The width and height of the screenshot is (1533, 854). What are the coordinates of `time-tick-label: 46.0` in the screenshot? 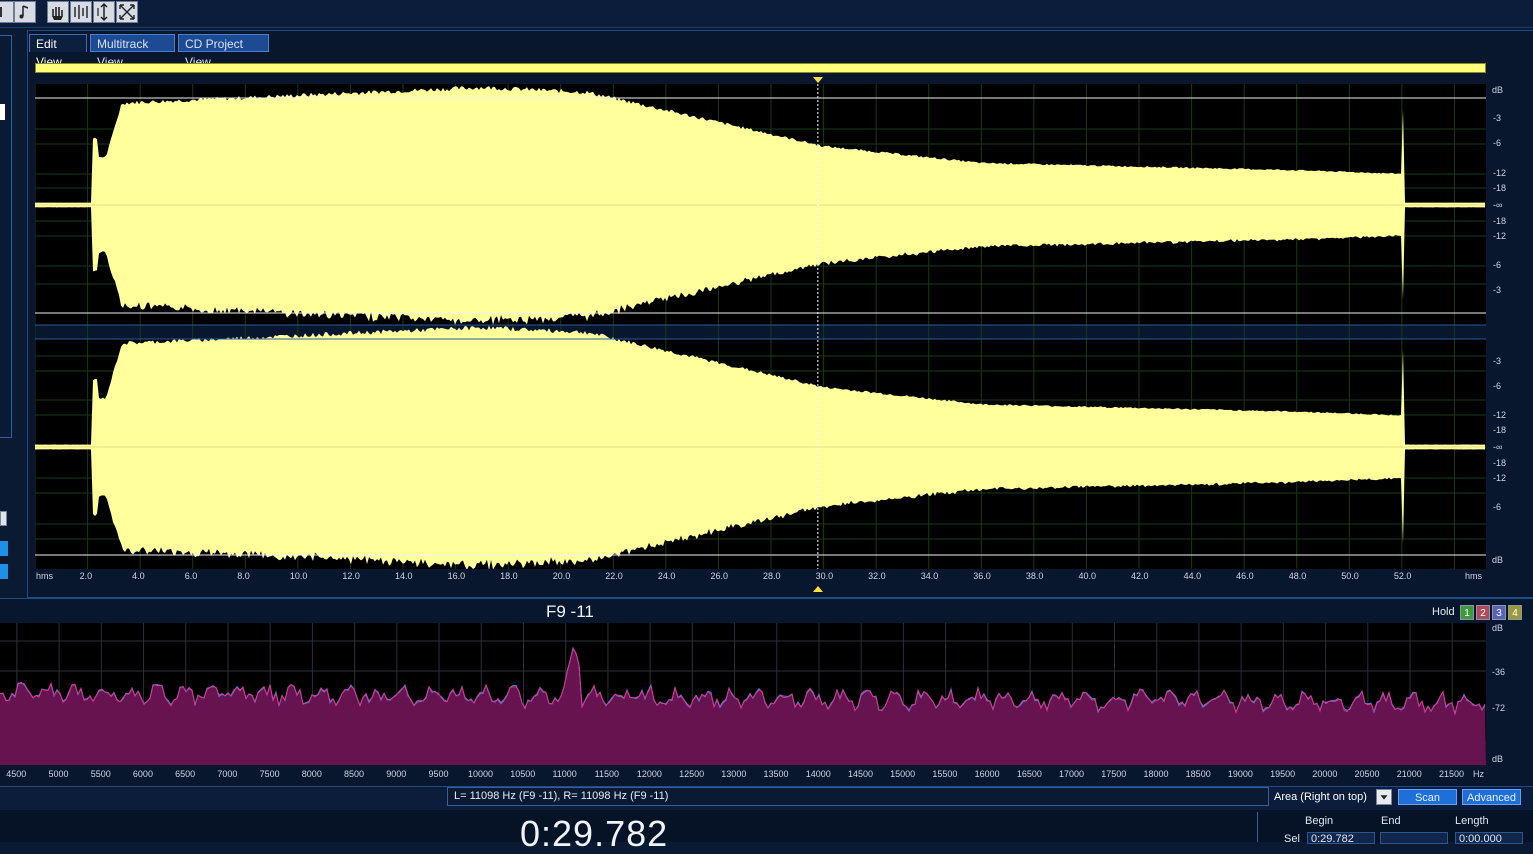 It's located at (1245, 576).